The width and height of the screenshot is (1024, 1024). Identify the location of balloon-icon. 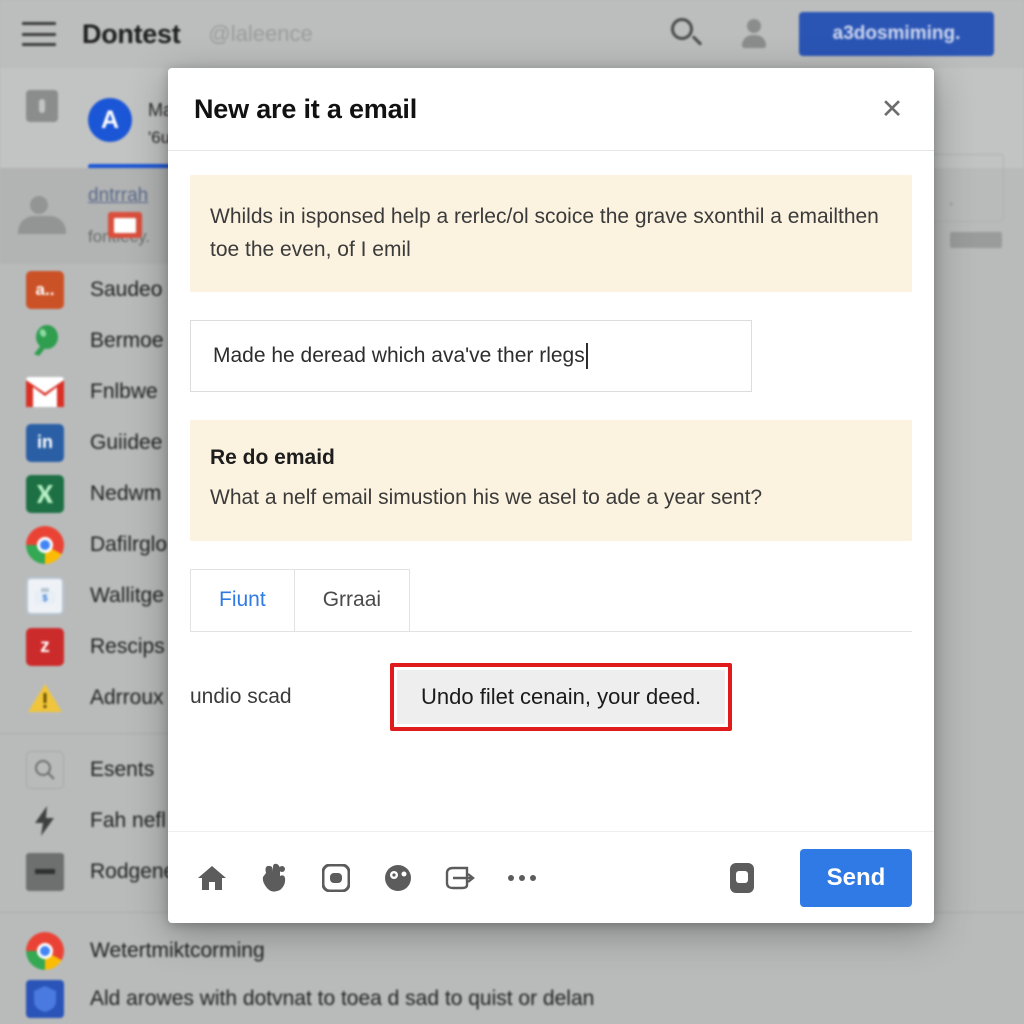
(45, 341).